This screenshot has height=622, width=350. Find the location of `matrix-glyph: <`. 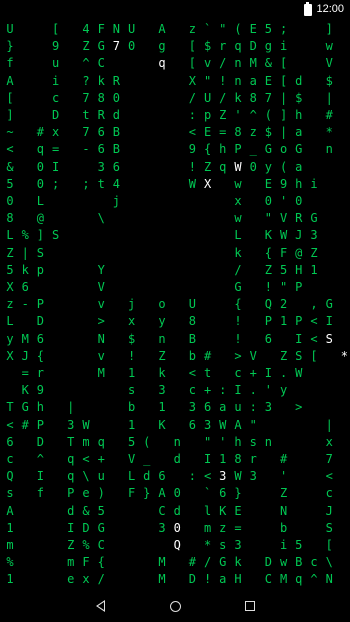

matrix-glyph: < is located at coordinates (10, 149).